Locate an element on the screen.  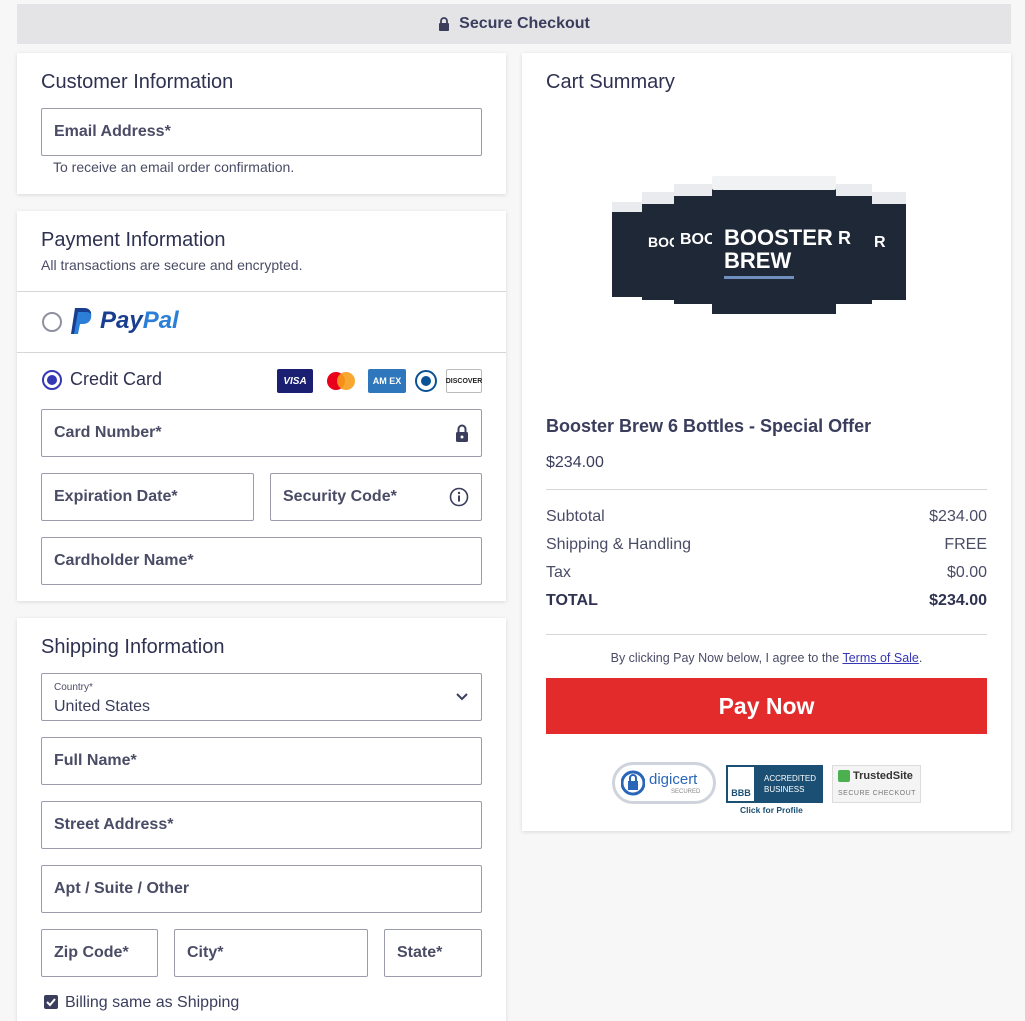
billing-same-checkbox is located at coordinates (51, 1002).